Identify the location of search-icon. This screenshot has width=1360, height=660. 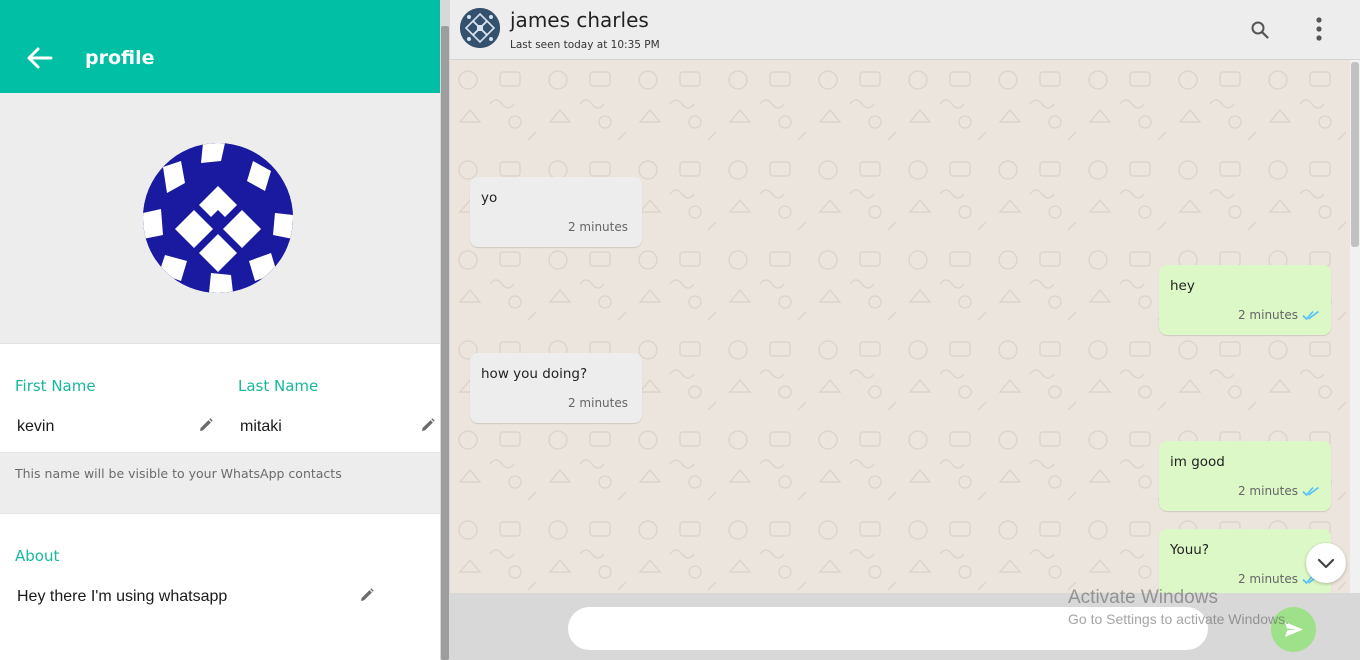
(1260, 30).